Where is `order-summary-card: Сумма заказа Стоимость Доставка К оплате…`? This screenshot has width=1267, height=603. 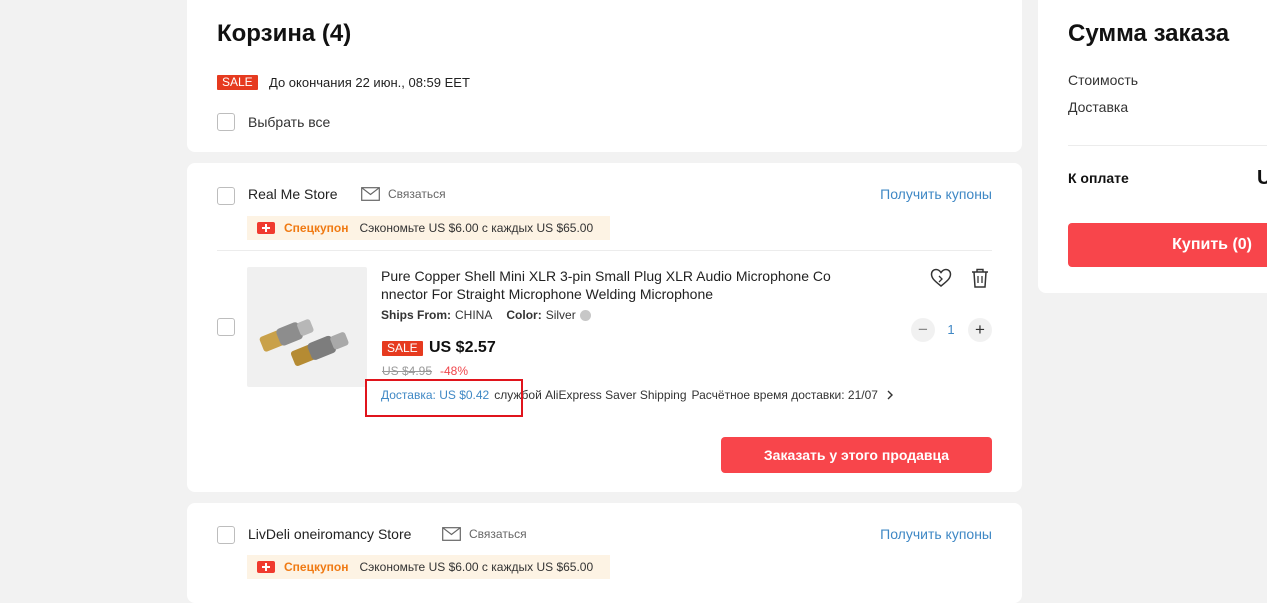
order-summary-card: Сумма заказа Стоимость Доставка К оплате… is located at coordinates (1152, 146).